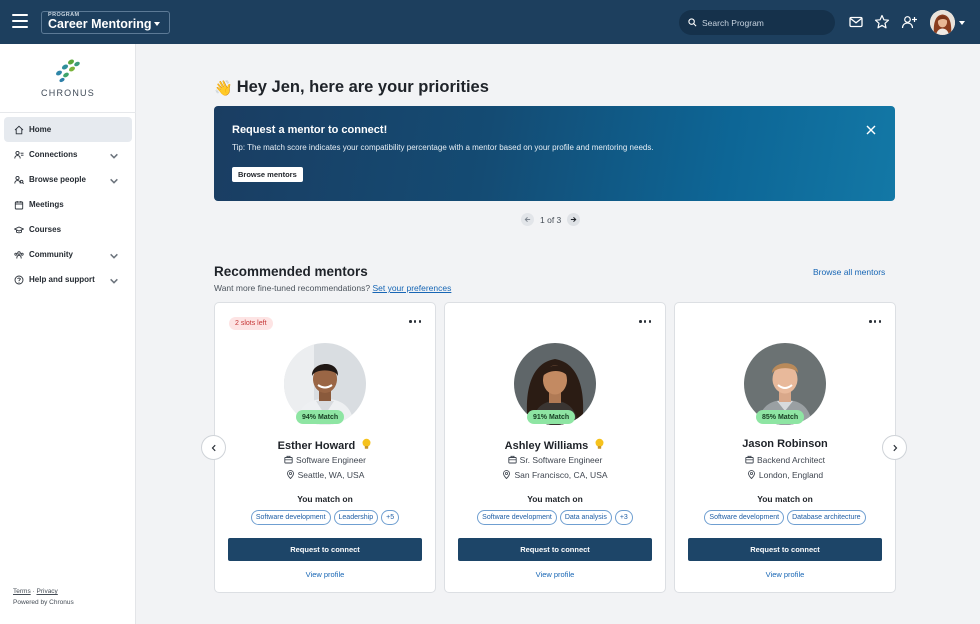 This screenshot has height=624, width=980. I want to click on carousel-previous-button, so click(213, 447).